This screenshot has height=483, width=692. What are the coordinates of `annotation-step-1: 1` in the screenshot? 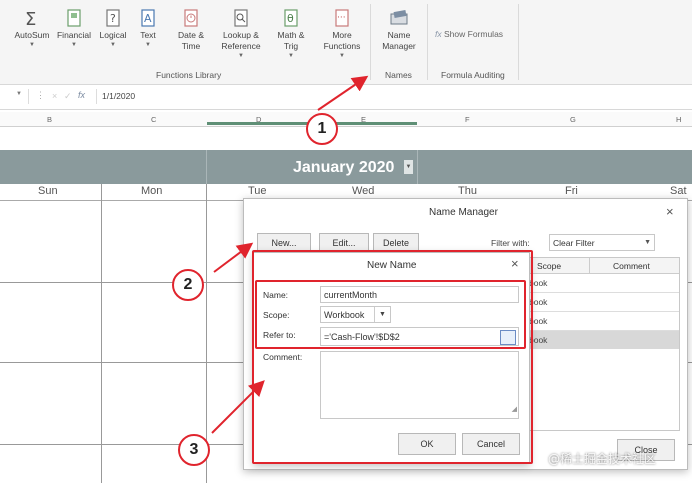 It's located at (322, 129).